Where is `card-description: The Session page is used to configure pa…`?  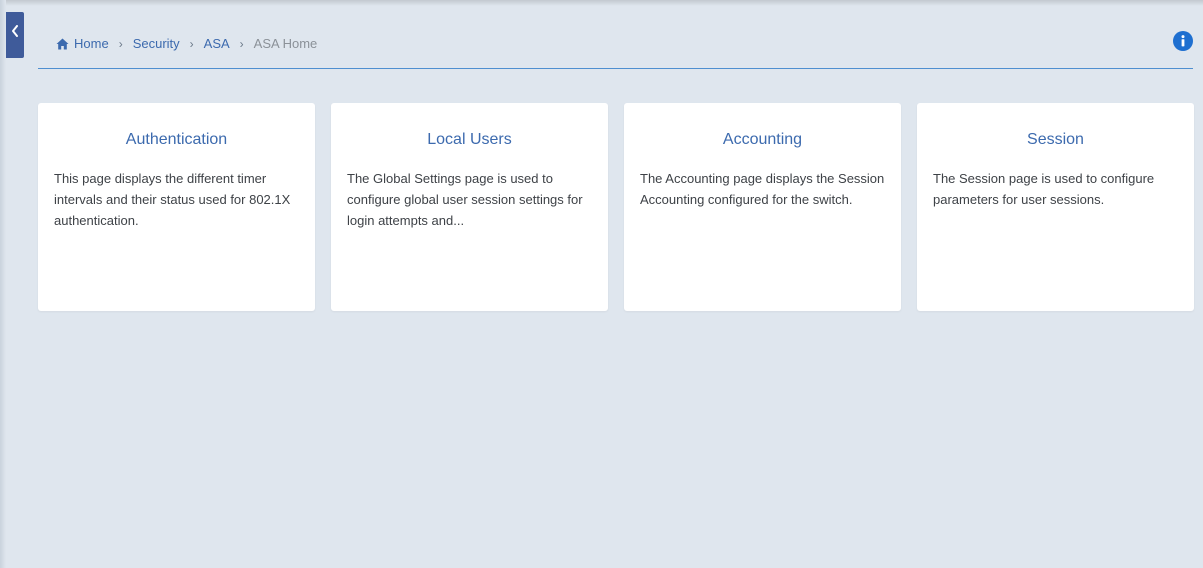
card-description: The Session page is used to configure pa… is located at coordinates (1044, 189).